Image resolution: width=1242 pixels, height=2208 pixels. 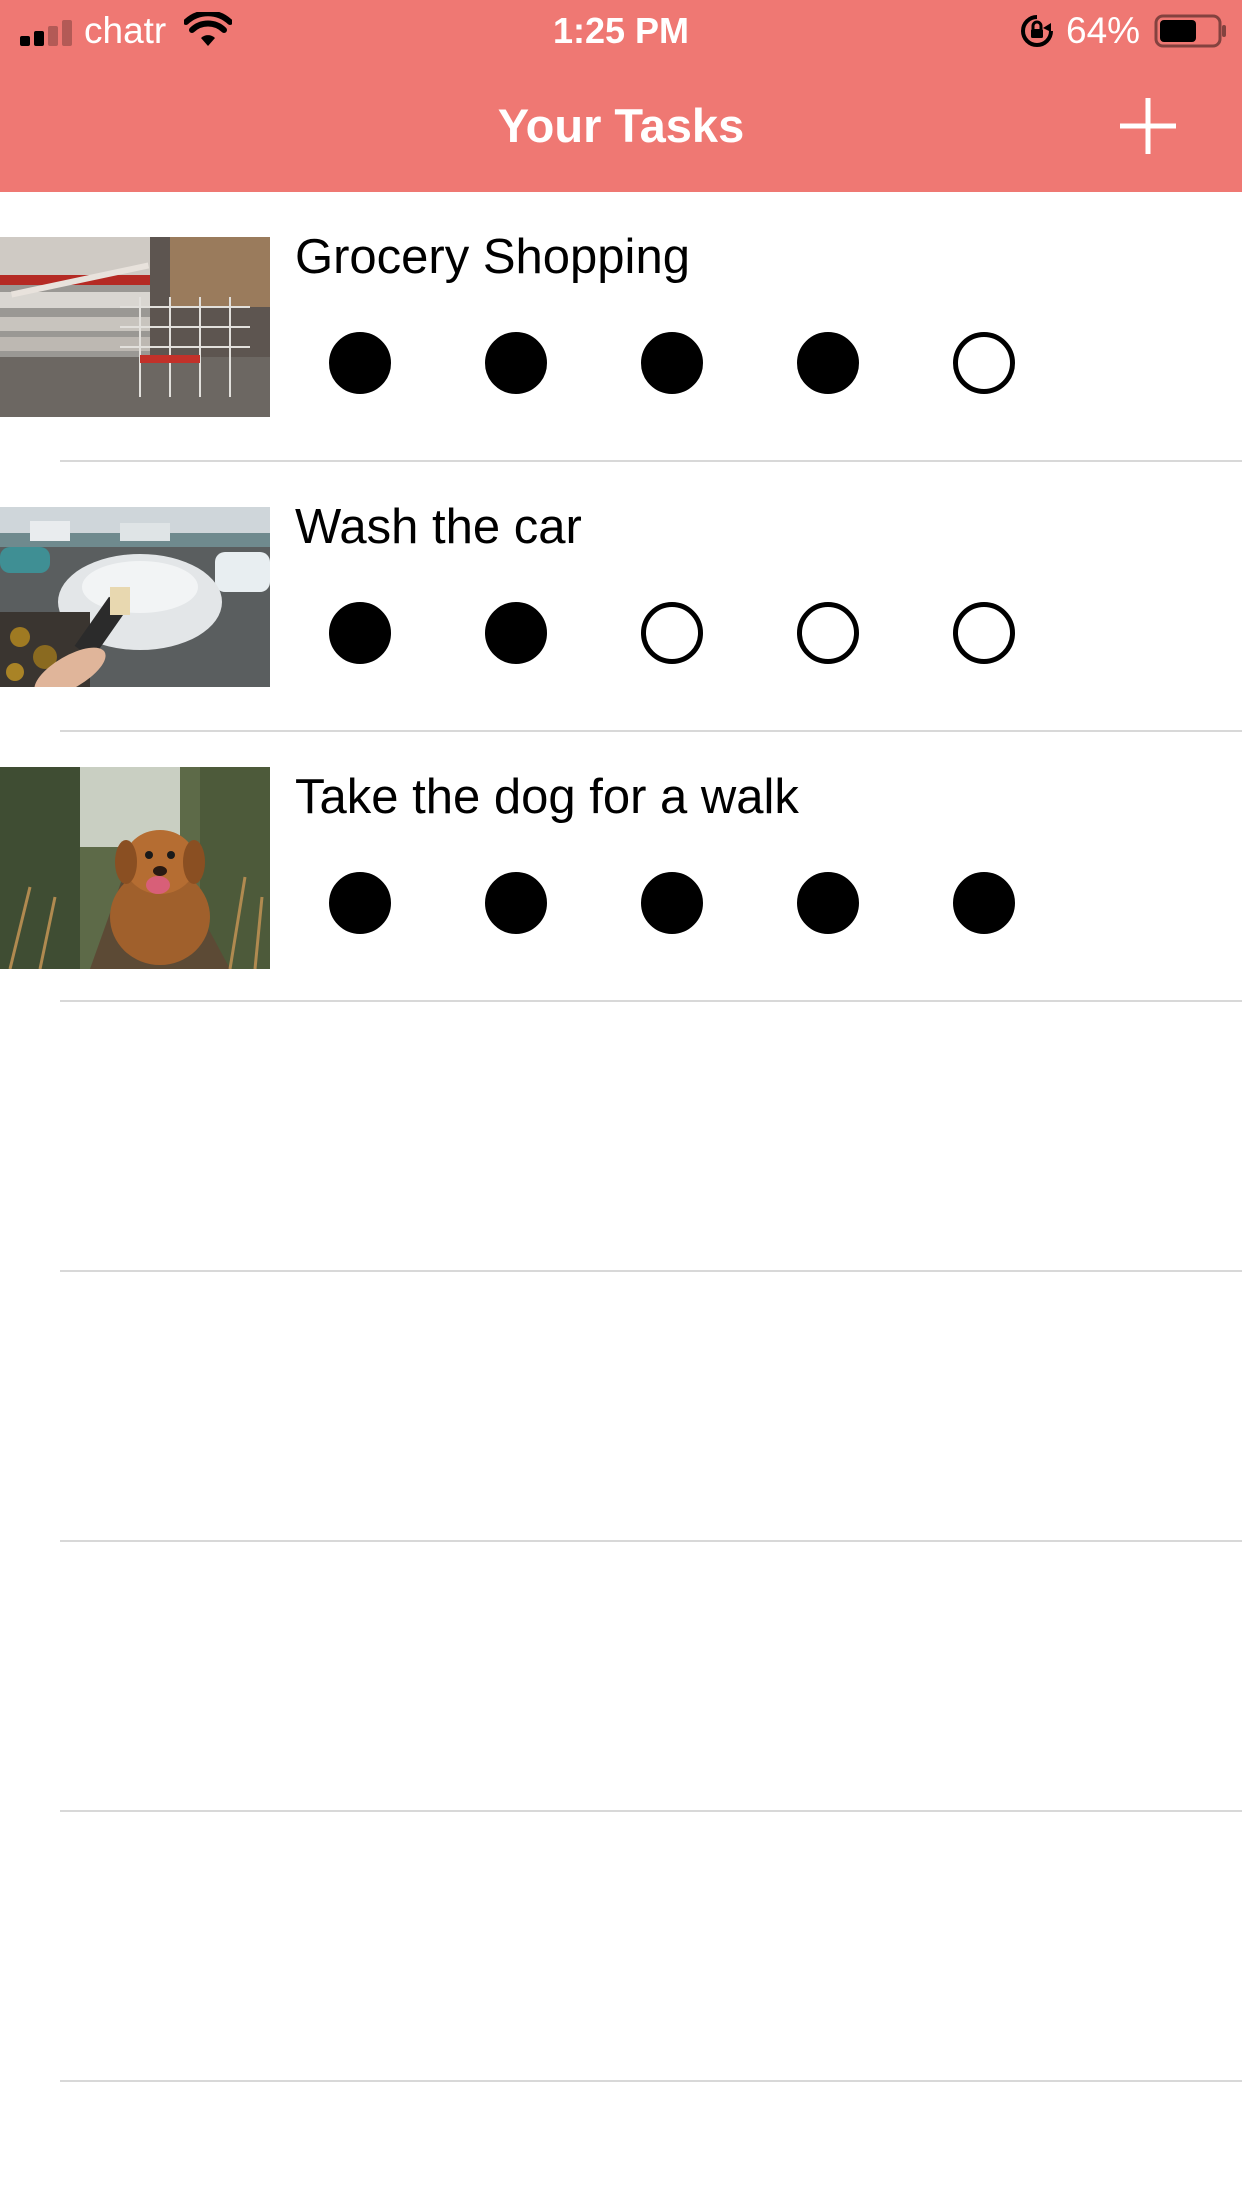 What do you see at coordinates (438, 527) in the screenshot?
I see `task-title: Wash the car` at bounding box center [438, 527].